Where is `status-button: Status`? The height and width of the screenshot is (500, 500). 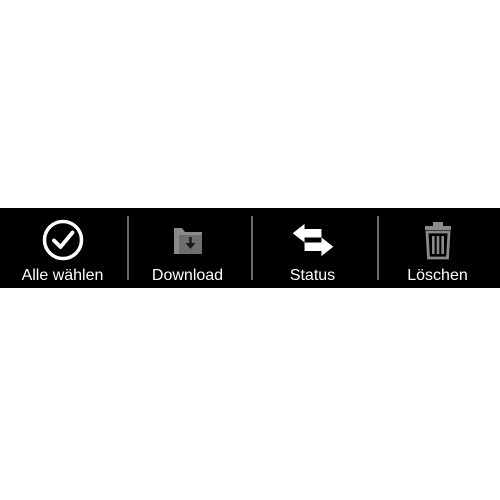 status-button: Status is located at coordinates (312, 248).